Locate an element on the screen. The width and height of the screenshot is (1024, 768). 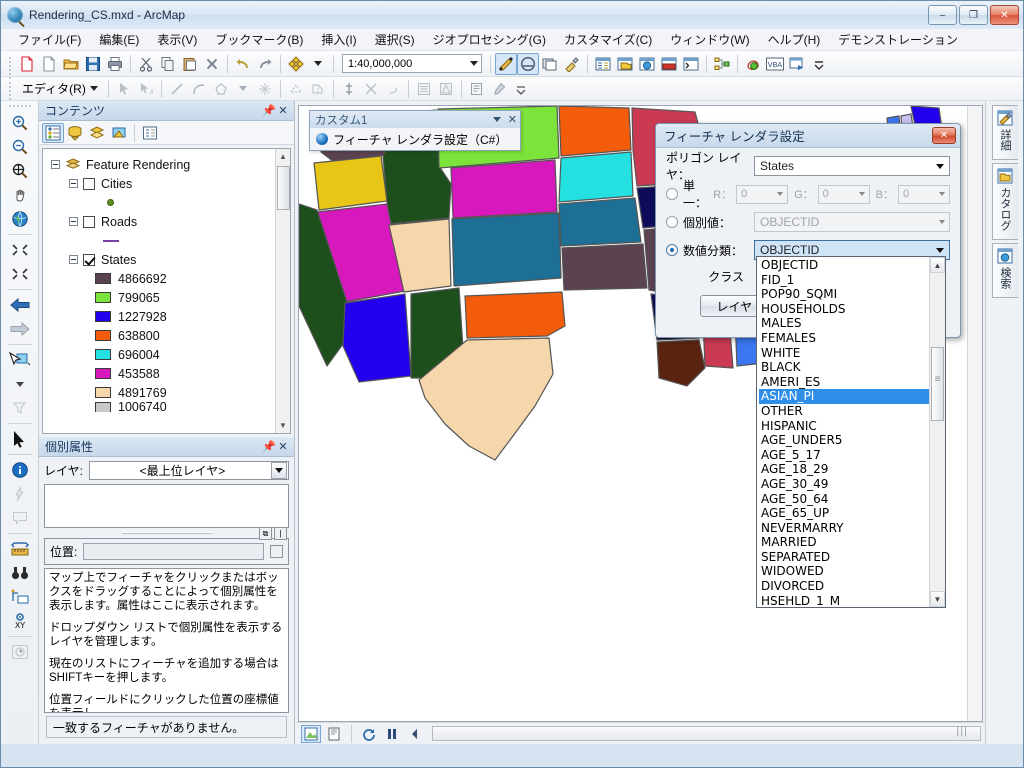
menu-help: ヘルプ(H) is located at coordinates (794, 39).